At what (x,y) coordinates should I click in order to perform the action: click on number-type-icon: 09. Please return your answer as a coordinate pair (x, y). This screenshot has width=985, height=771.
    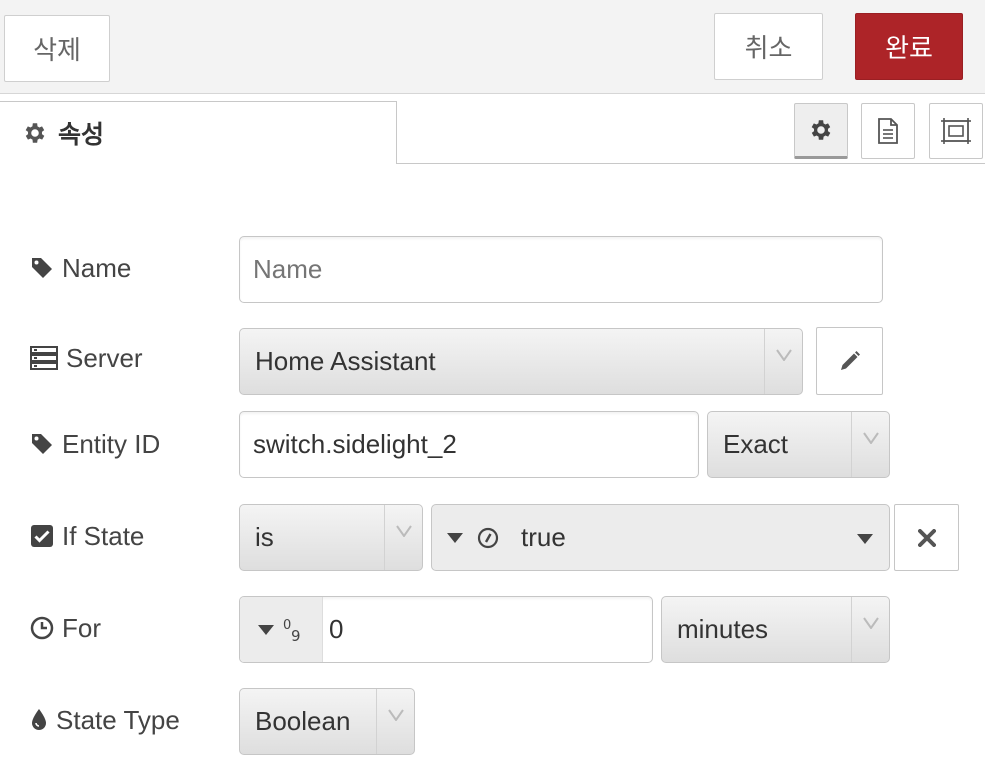
    Looking at the image, I should click on (293, 630).